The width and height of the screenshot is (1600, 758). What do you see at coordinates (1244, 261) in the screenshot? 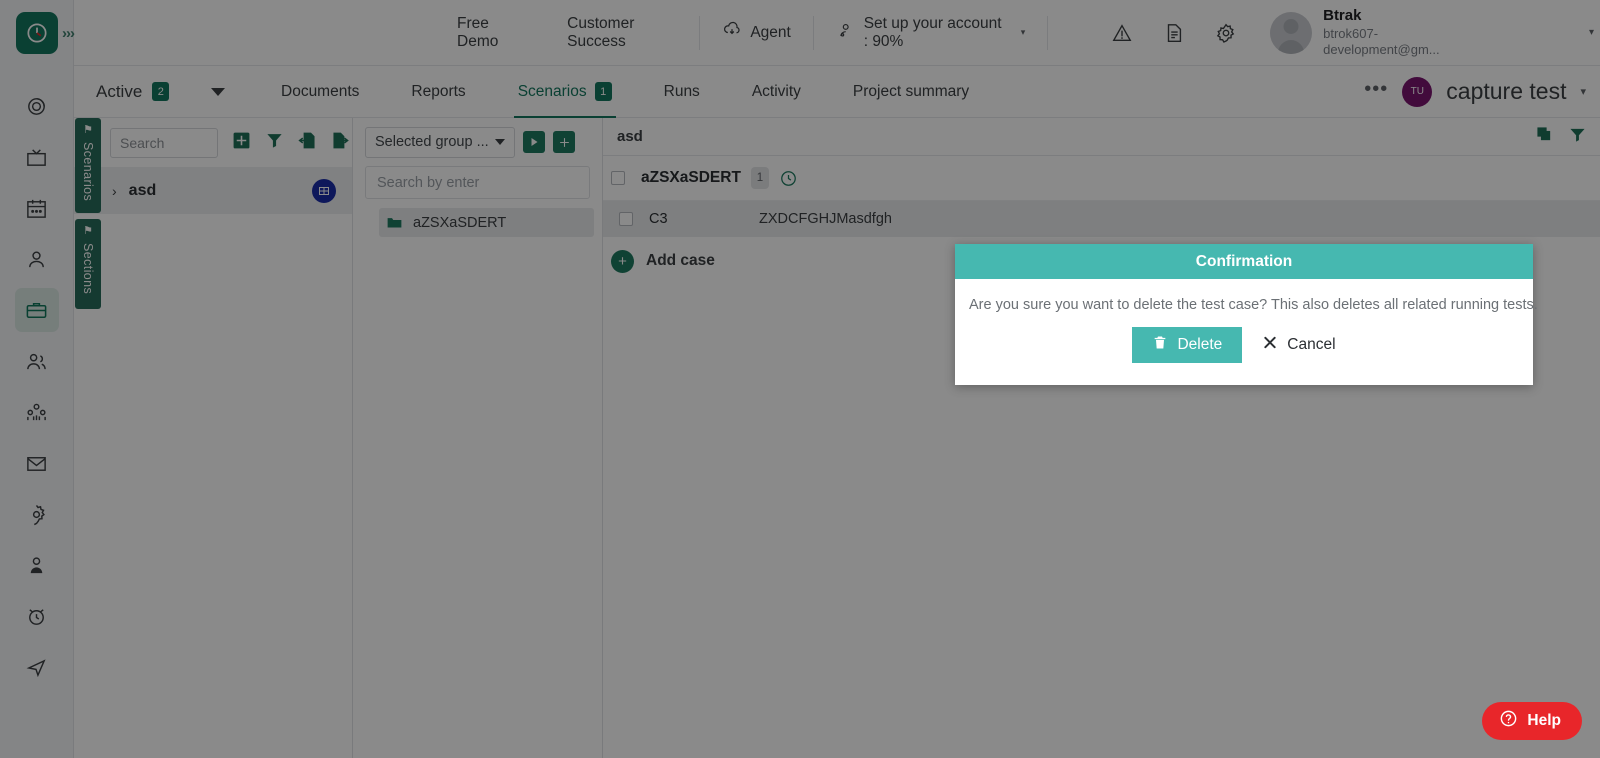
I see `dialog-title: Confirmation` at bounding box center [1244, 261].